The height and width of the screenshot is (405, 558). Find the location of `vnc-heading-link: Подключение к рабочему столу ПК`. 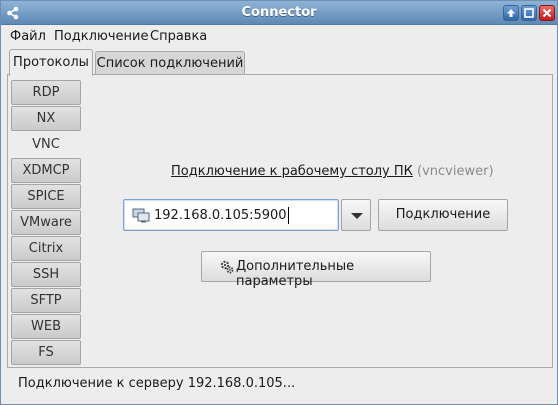

vnc-heading-link: Подключение к рабочему столу ПК is located at coordinates (292, 171).